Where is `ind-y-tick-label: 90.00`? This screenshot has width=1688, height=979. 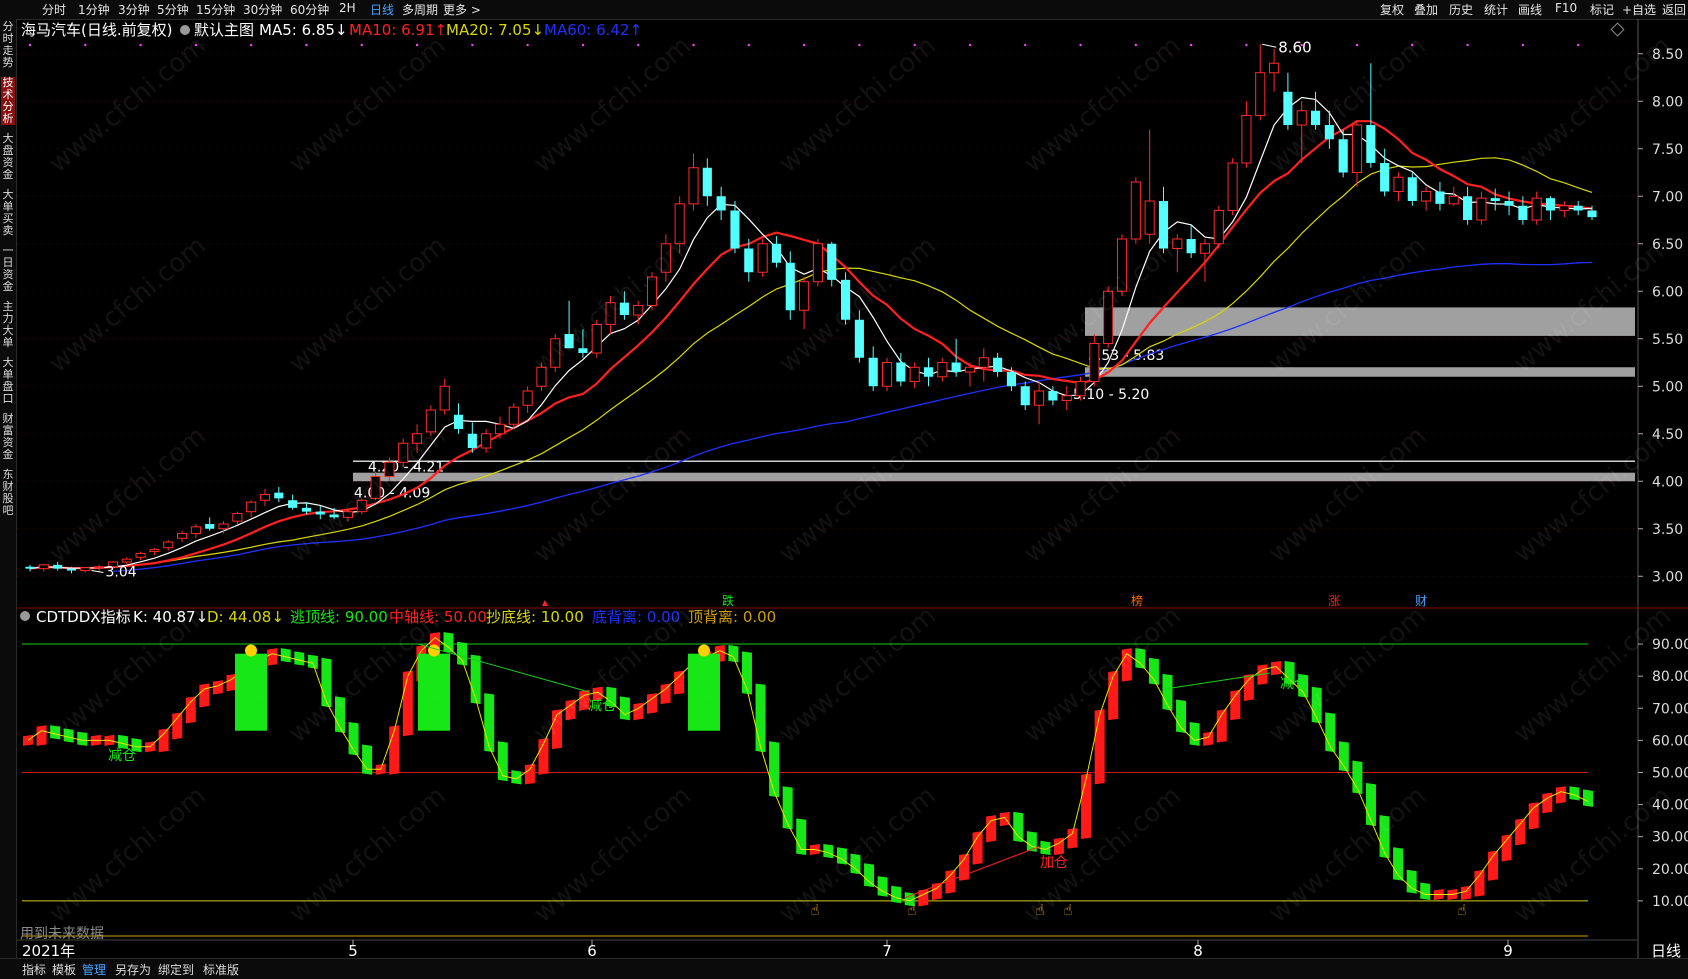 ind-y-tick-label: 90.00 is located at coordinates (1670, 645).